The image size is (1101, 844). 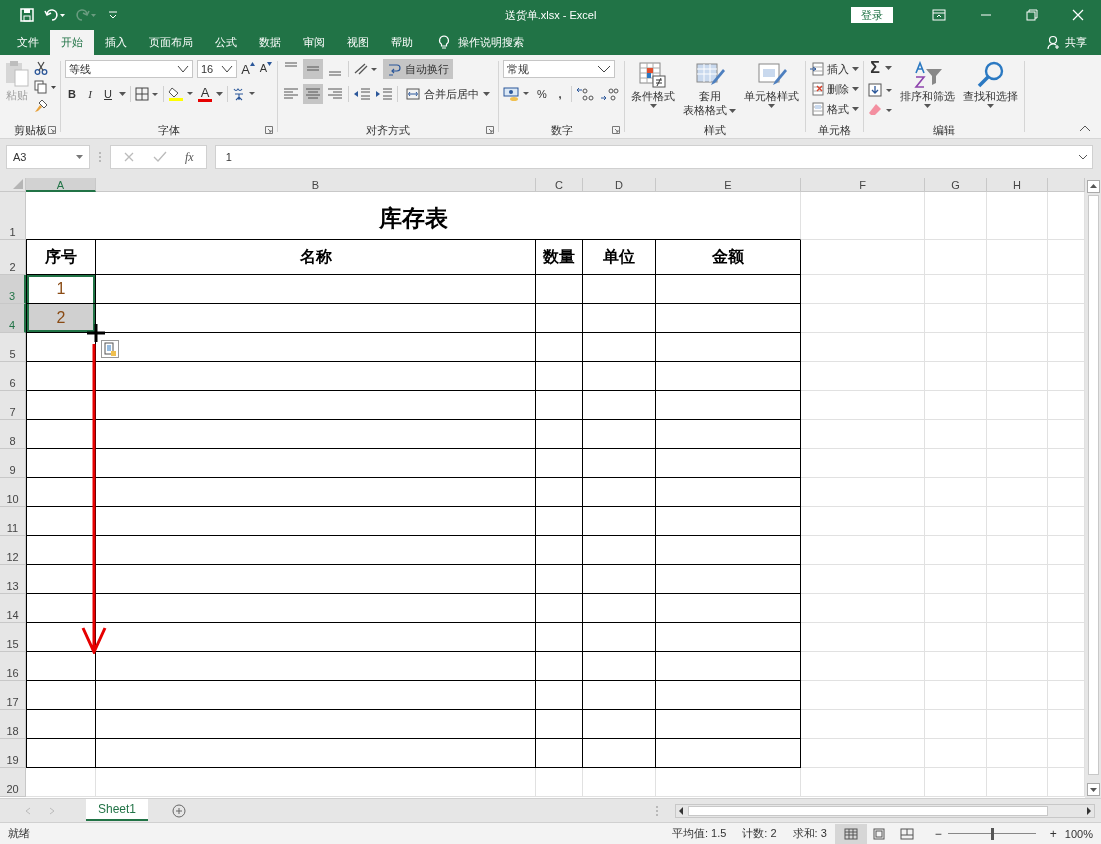 What do you see at coordinates (189, 157) in the screenshot?
I see `insert-function-button: fx` at bounding box center [189, 157].